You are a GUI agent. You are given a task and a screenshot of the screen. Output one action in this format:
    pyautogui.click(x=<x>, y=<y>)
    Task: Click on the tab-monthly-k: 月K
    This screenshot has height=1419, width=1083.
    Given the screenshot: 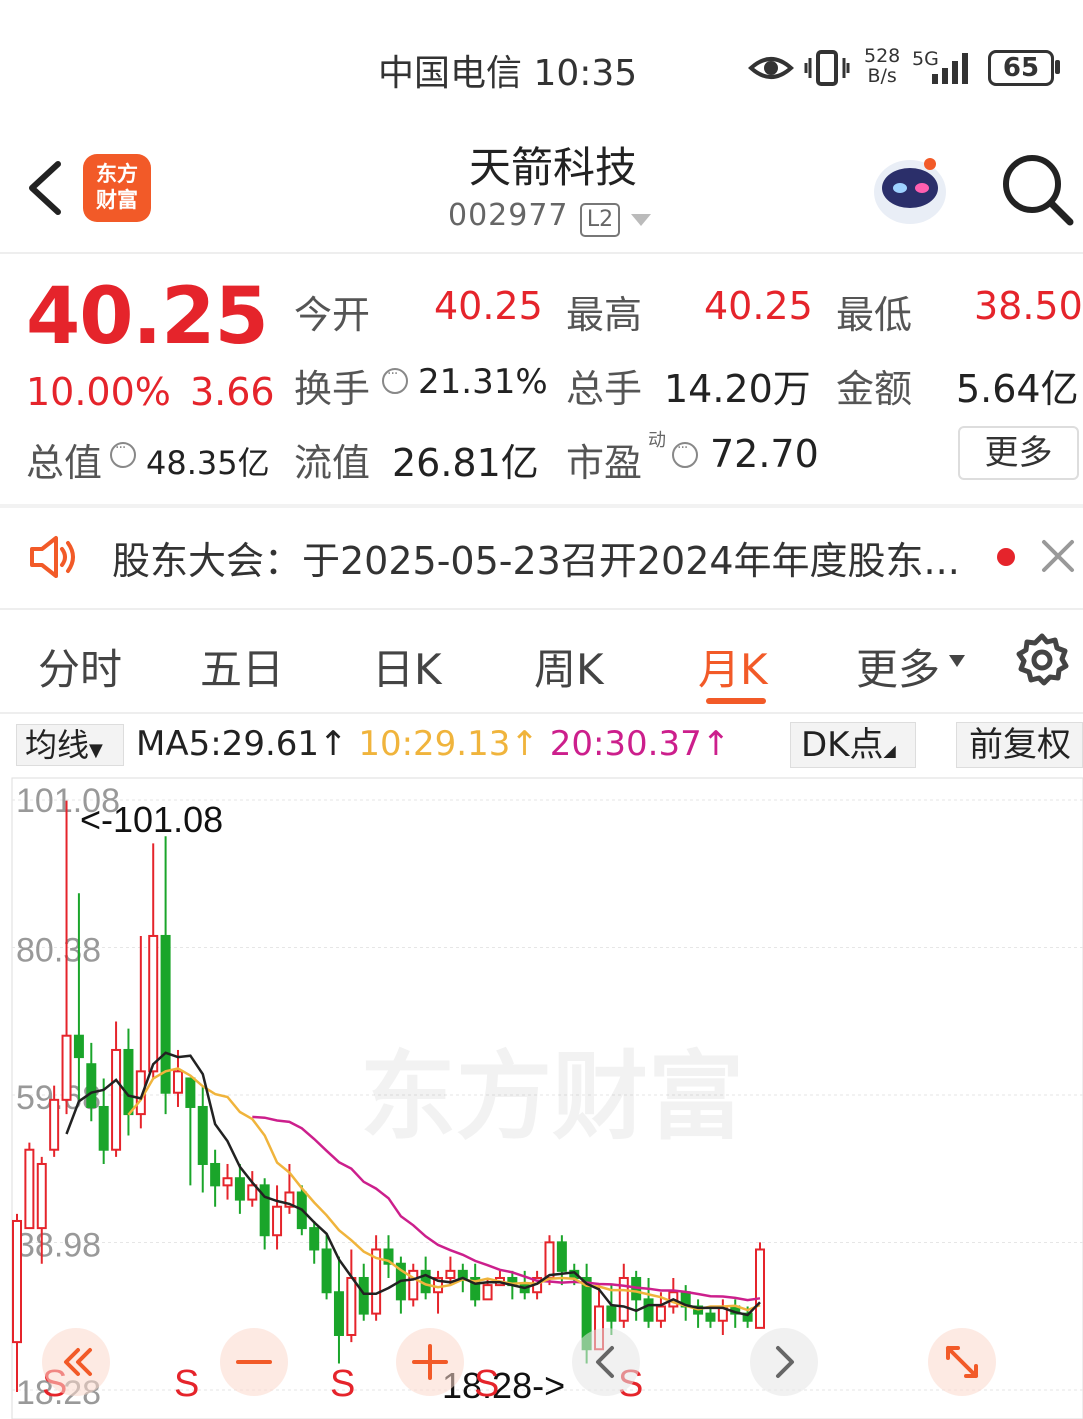 What is the action you would take?
    pyautogui.click(x=733, y=666)
    